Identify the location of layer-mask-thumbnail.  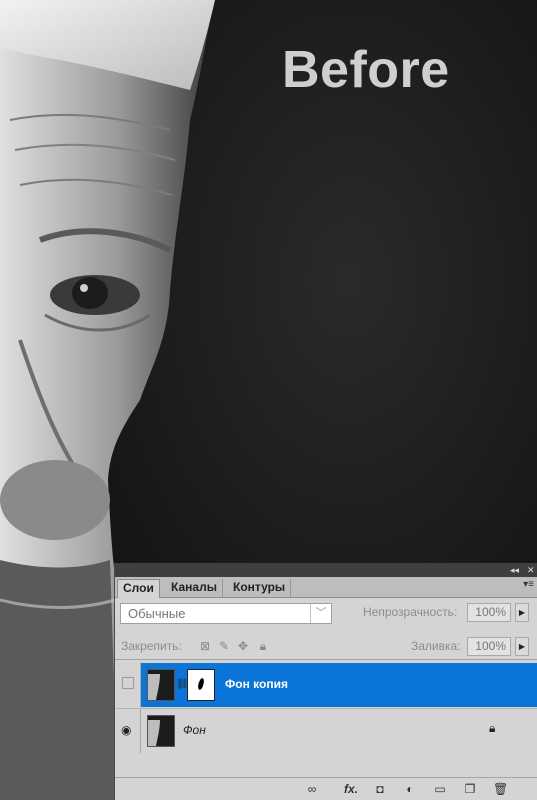
(201, 685).